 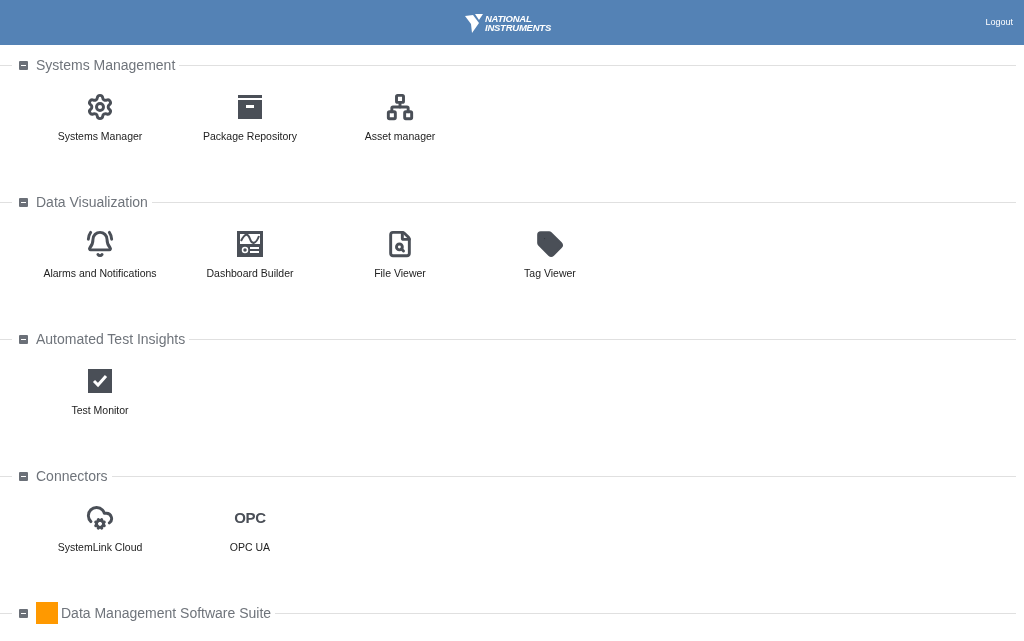 I want to click on brand-logo: NATIONAL INSTRUMENTS, so click(x=508, y=22).